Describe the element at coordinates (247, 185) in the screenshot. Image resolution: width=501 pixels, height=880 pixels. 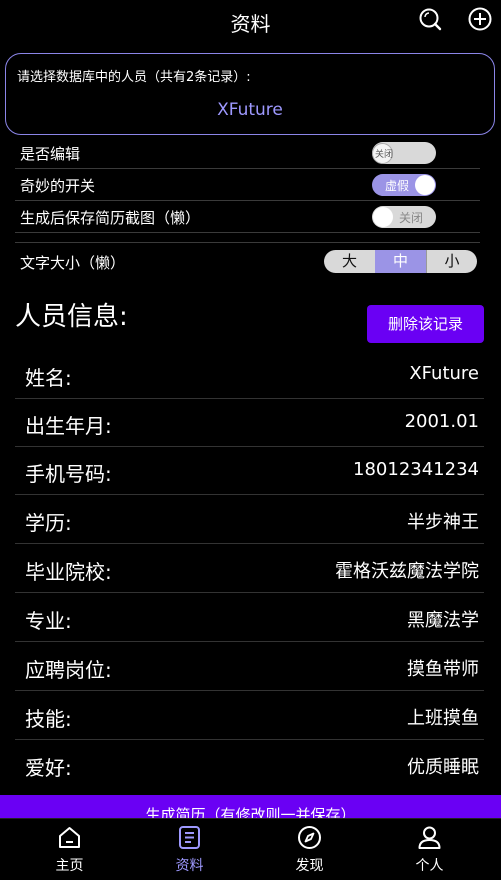
I see `setting-row-magic: 奇妙的开关 虚假` at that location.